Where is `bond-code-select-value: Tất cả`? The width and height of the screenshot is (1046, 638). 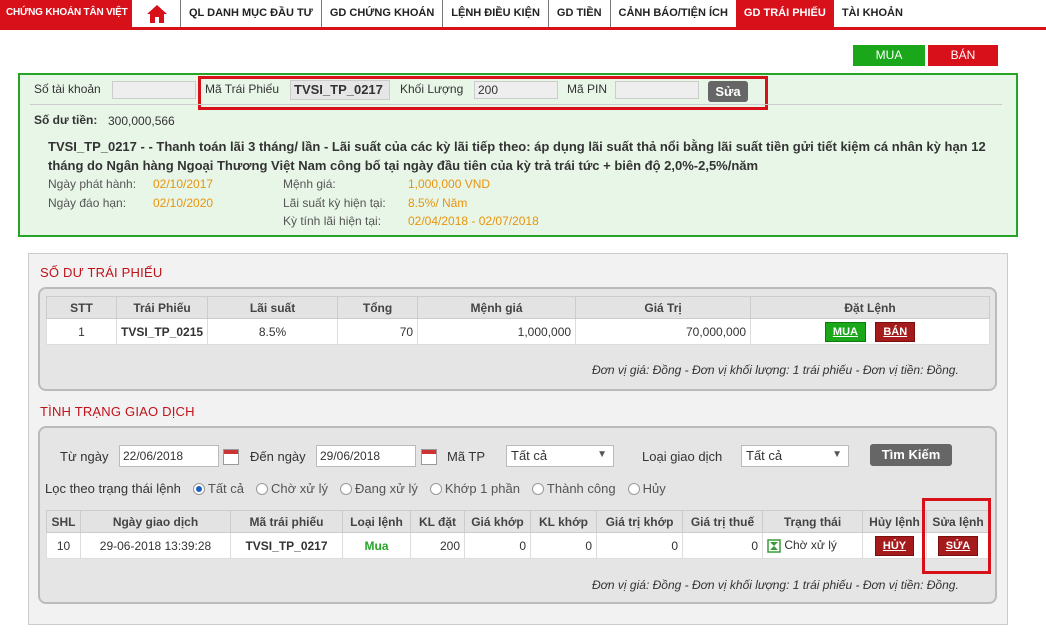
bond-code-select-value: Tất cả is located at coordinates (529, 455).